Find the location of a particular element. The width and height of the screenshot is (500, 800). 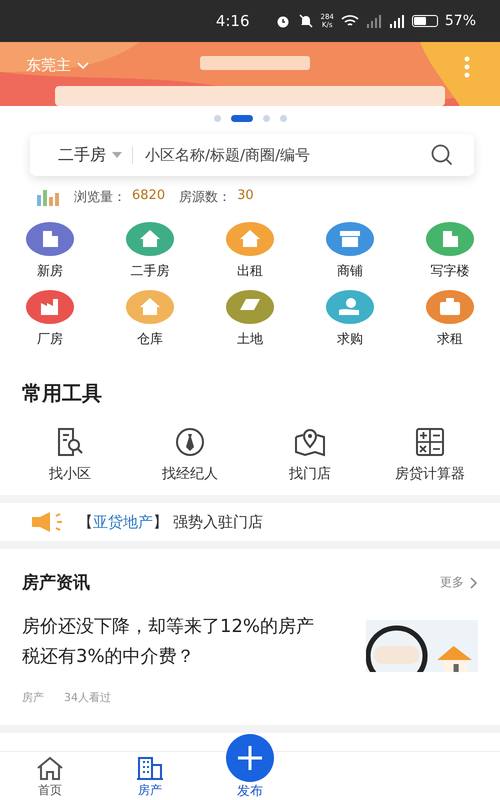

battery-percent: 57% is located at coordinates (460, 21).